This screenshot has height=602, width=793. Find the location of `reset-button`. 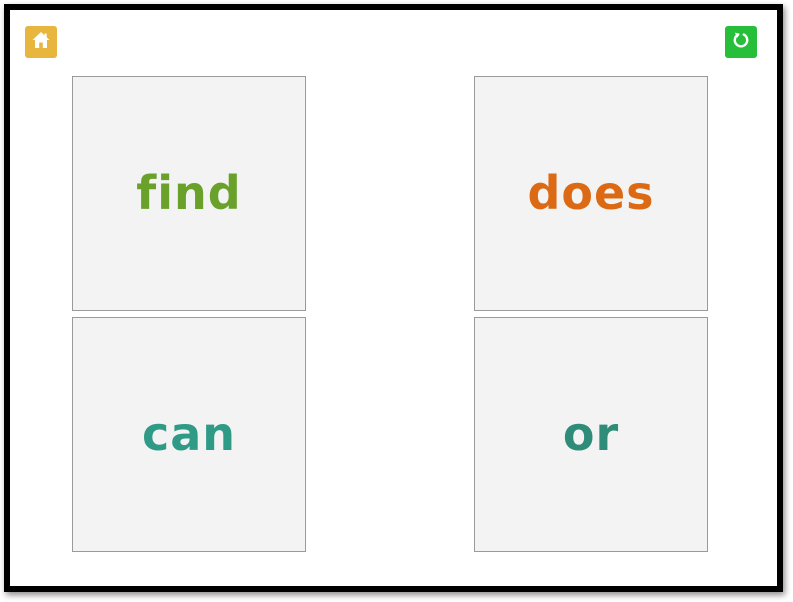

reset-button is located at coordinates (741, 42).